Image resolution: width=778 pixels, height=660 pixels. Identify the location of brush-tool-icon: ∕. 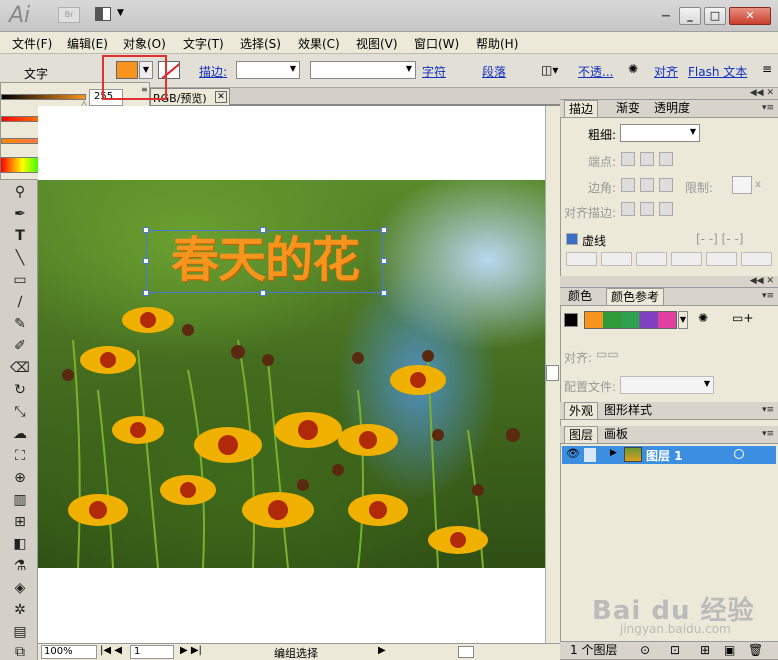
(20, 302).